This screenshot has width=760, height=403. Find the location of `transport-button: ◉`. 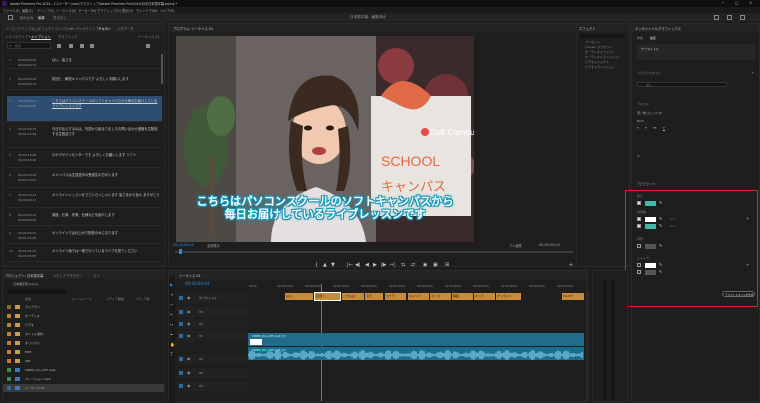

transport-button: ◉ is located at coordinates (425, 265).